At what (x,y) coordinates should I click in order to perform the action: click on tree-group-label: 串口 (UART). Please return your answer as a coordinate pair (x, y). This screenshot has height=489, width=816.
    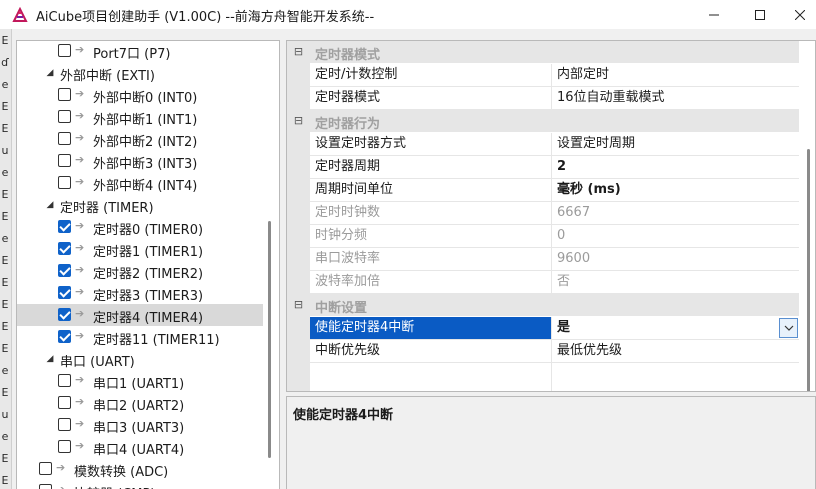
    Looking at the image, I should click on (97, 362).